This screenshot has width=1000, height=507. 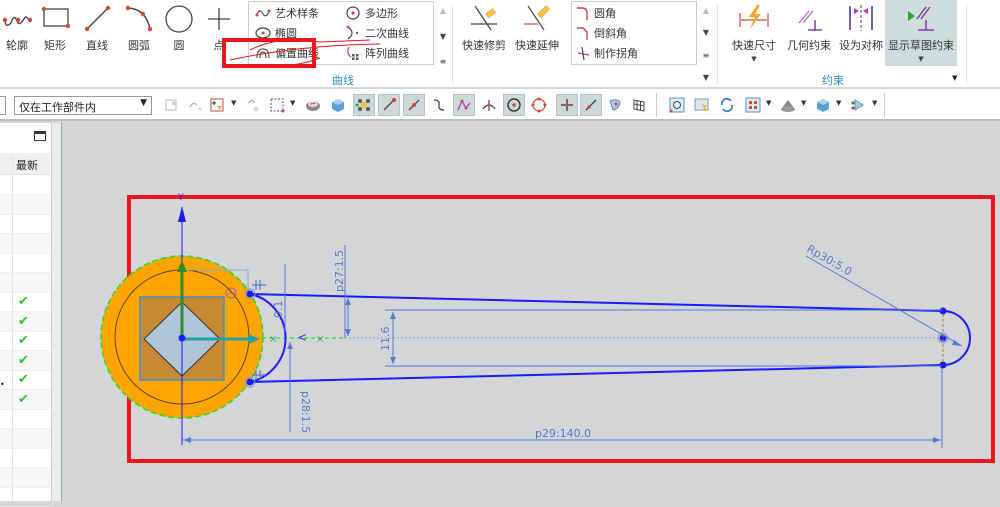 What do you see at coordinates (464, 105) in the screenshot?
I see `snap-spline-icon` at bounding box center [464, 105].